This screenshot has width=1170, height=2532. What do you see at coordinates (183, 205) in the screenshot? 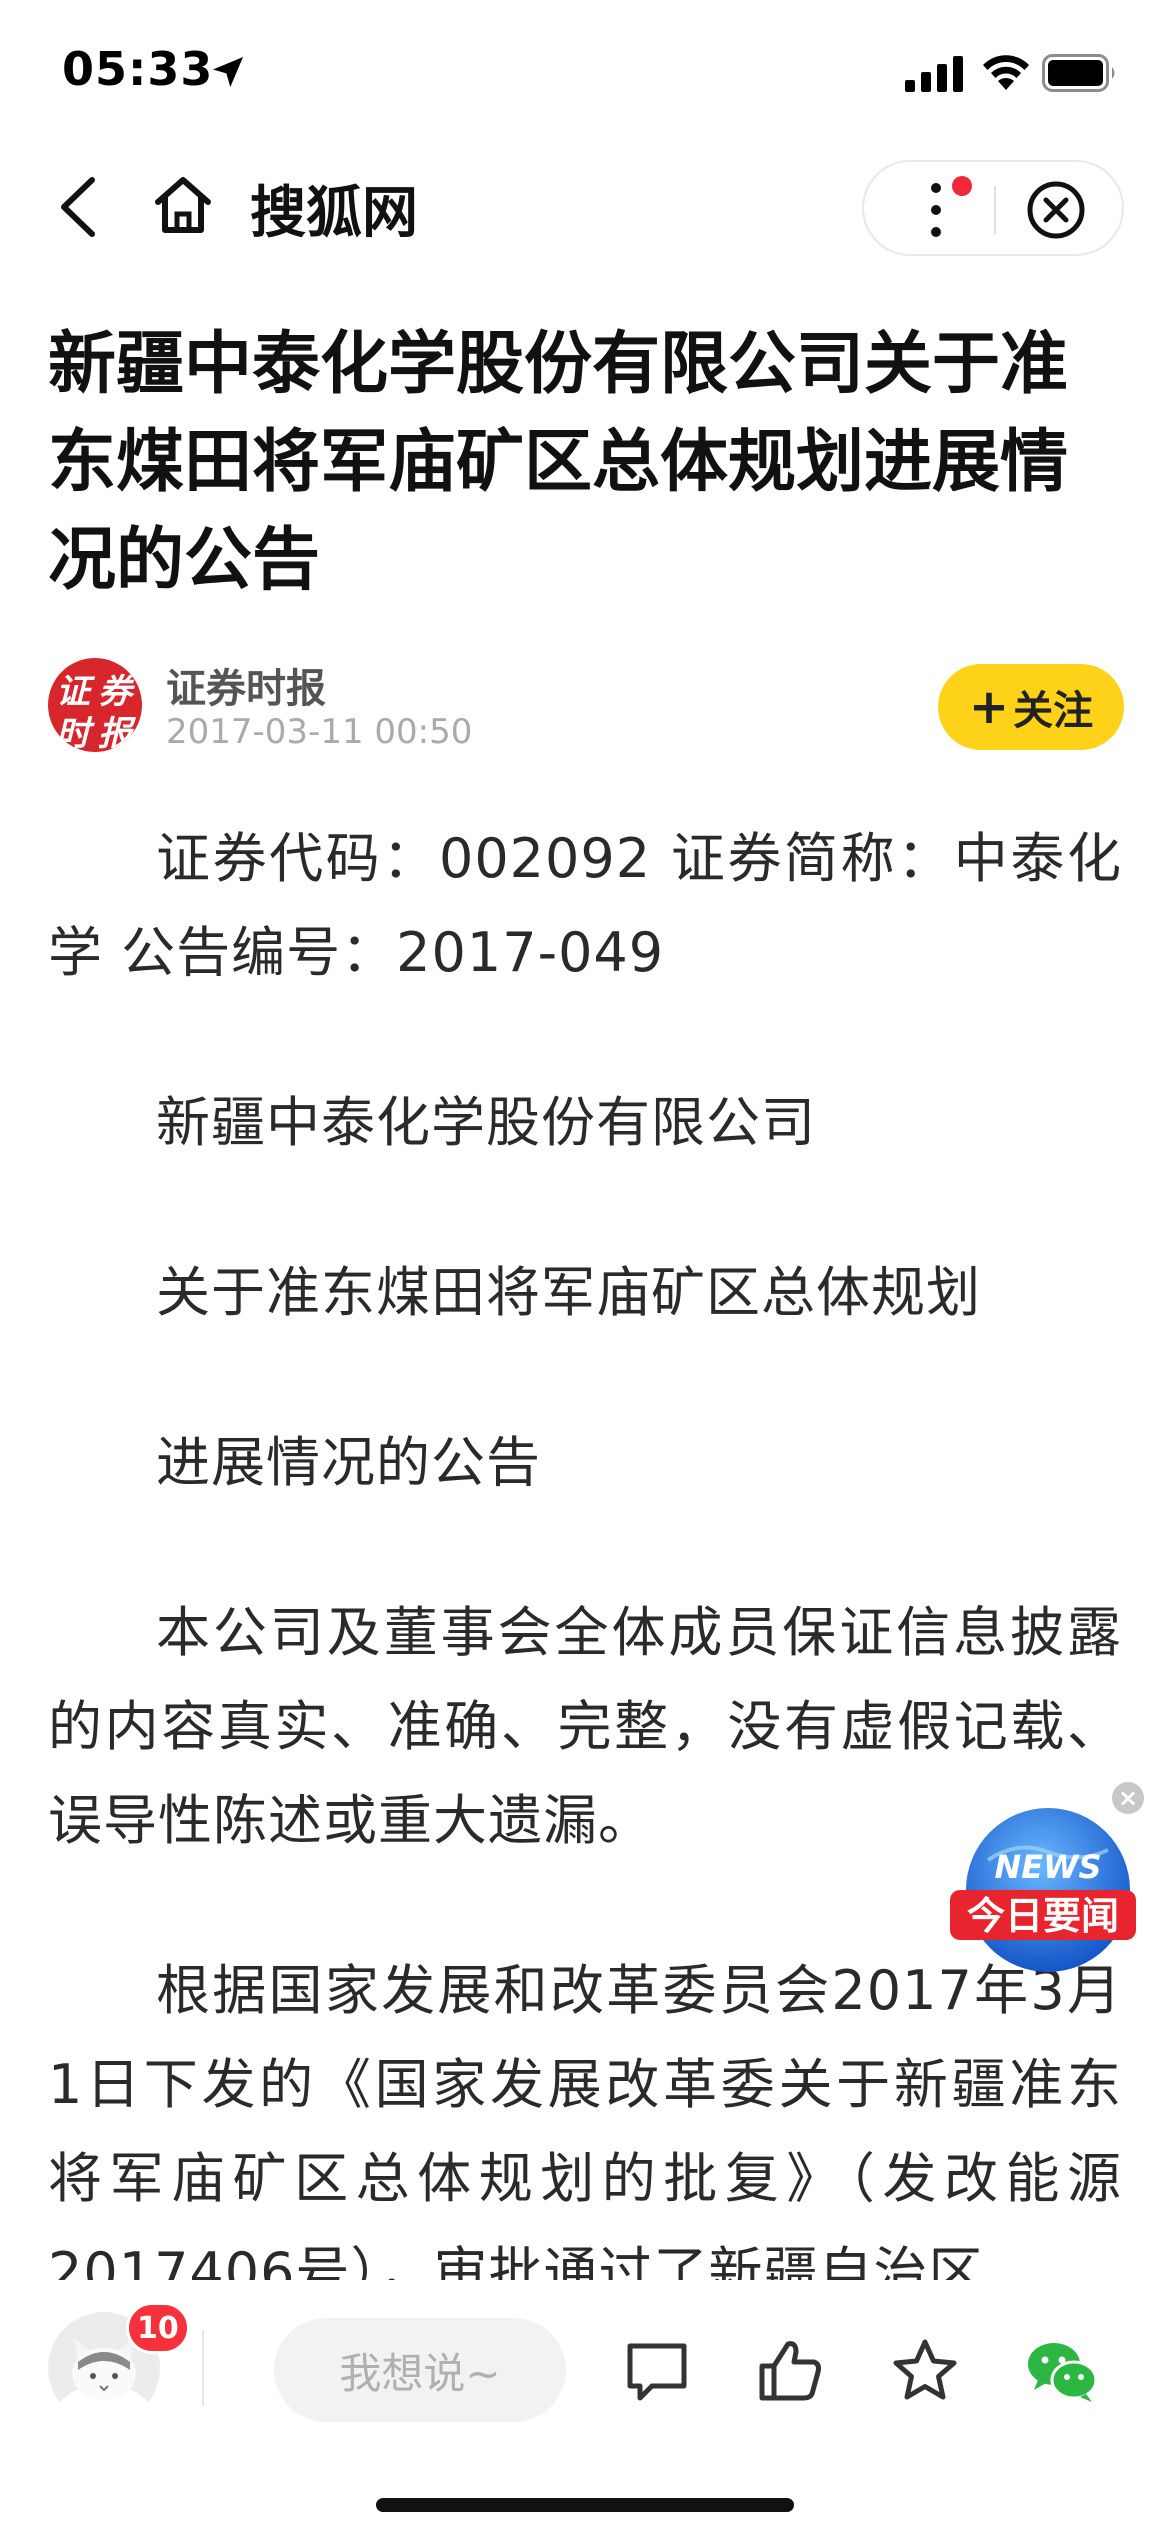
I see `home-icon` at bounding box center [183, 205].